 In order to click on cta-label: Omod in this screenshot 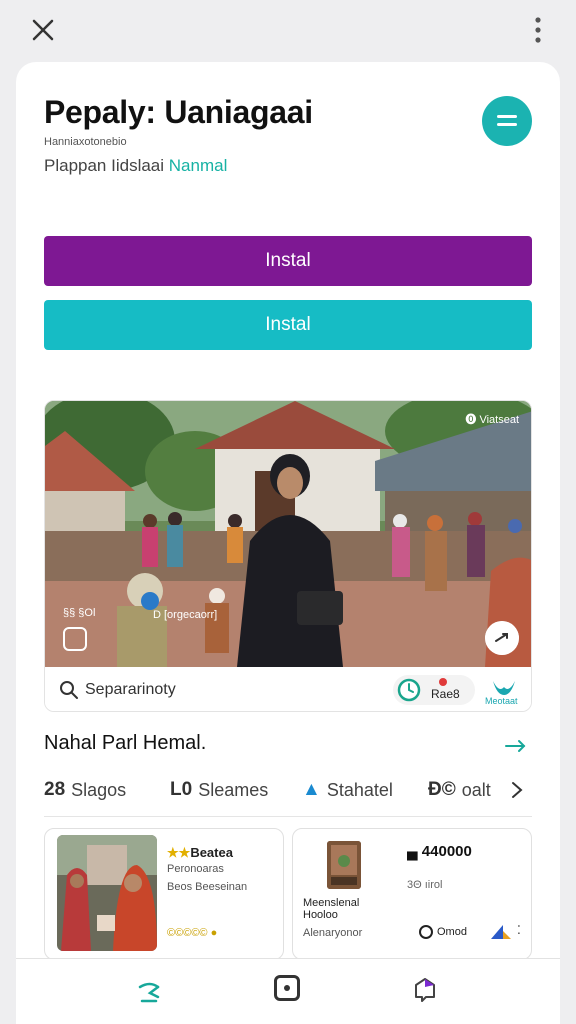, I will do `click(452, 932)`.